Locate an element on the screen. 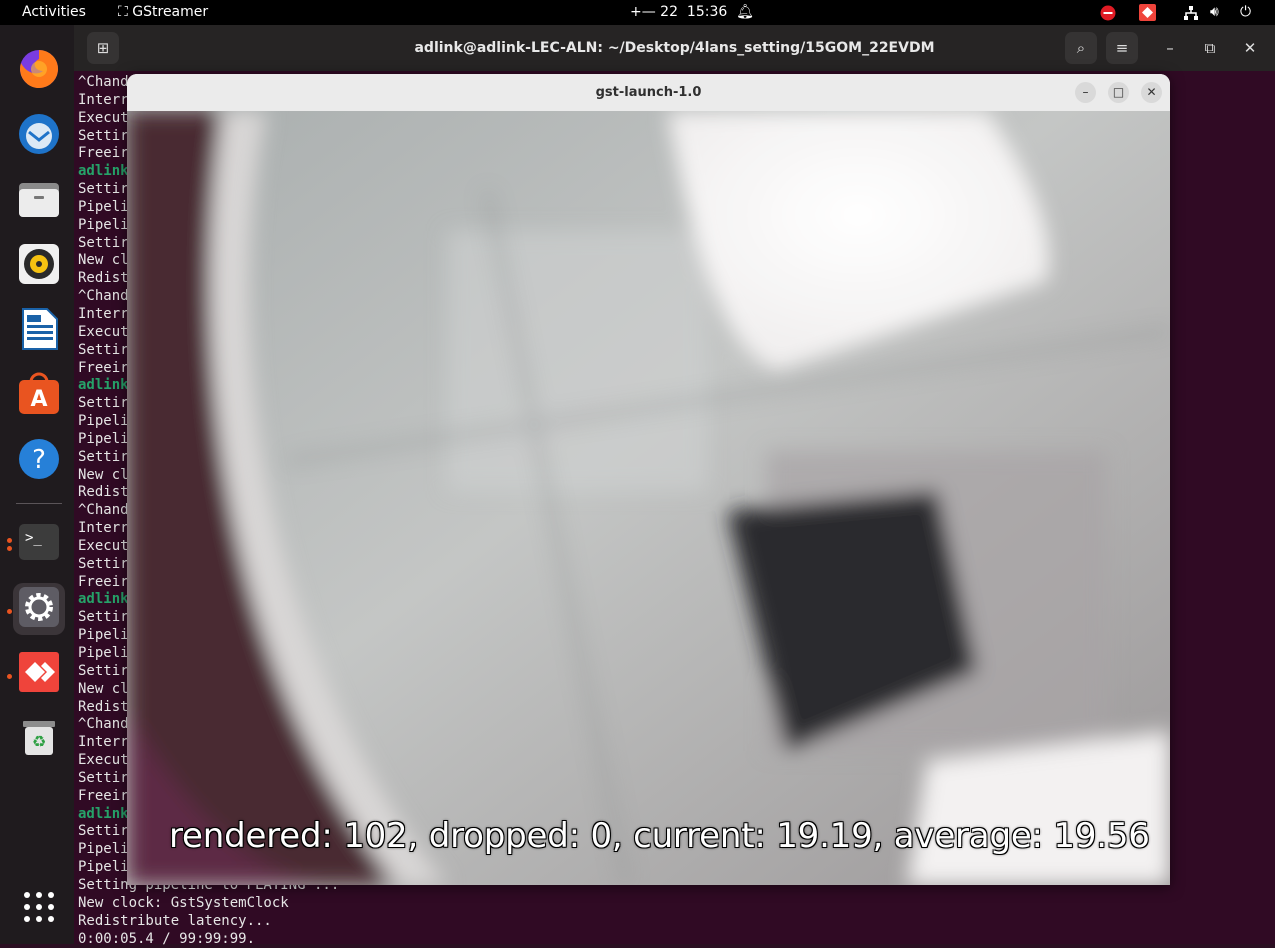  rhythmbox-icon is located at coordinates (39, 266).